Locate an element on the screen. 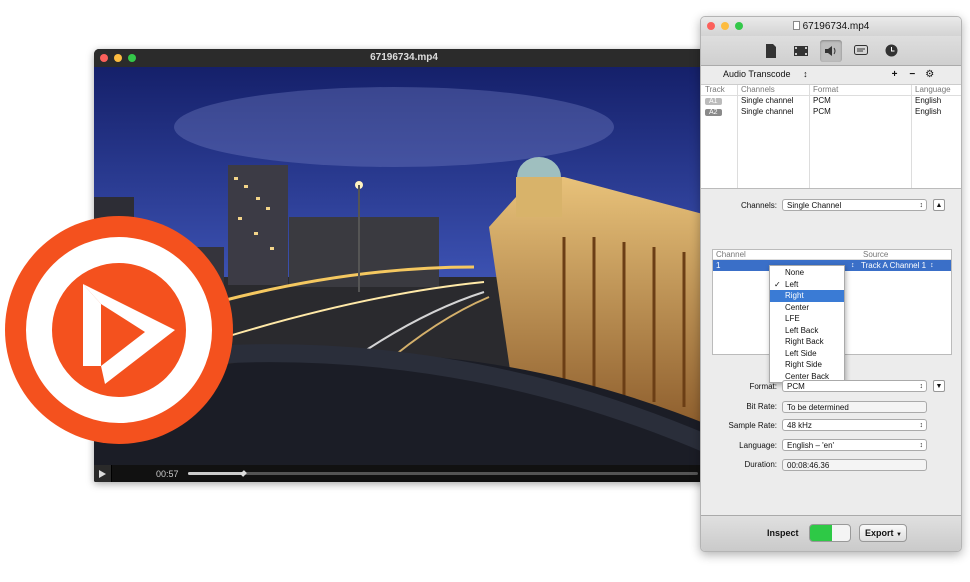  subtitle-icon is located at coordinates (861, 49).